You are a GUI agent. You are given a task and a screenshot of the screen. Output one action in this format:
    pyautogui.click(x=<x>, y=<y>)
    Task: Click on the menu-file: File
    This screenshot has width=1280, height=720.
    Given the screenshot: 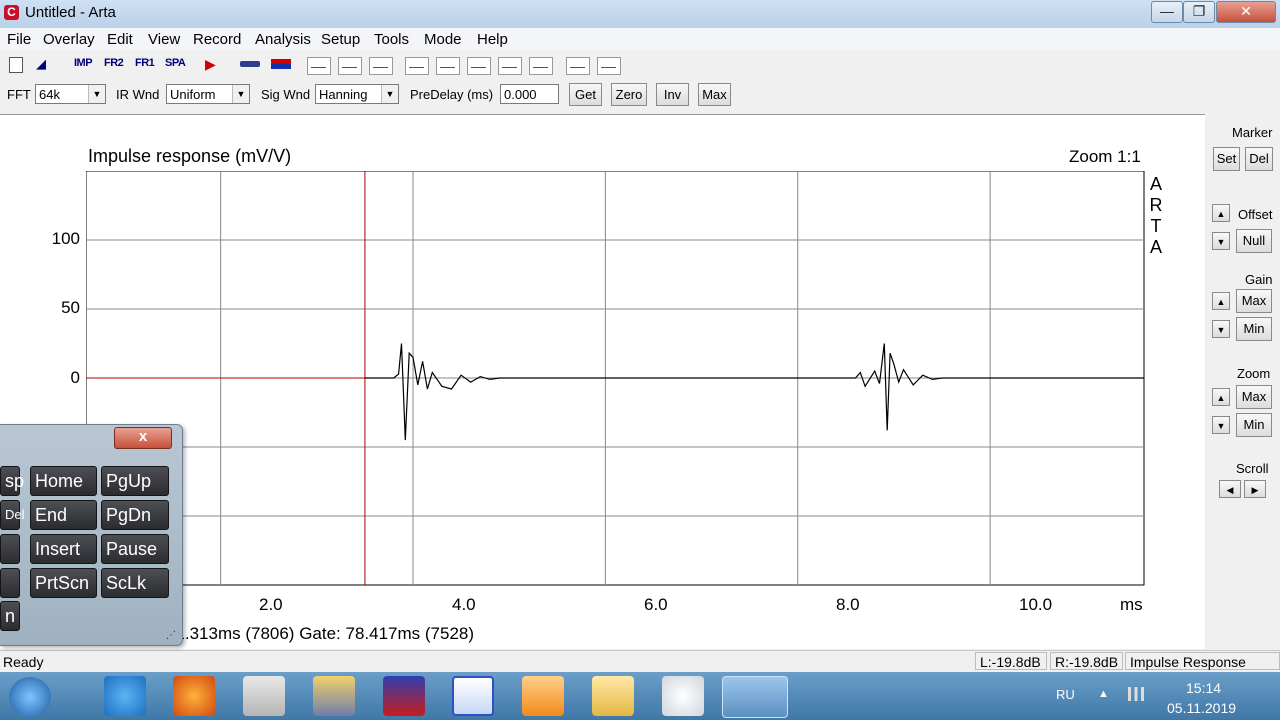 What is the action you would take?
    pyautogui.click(x=19, y=39)
    